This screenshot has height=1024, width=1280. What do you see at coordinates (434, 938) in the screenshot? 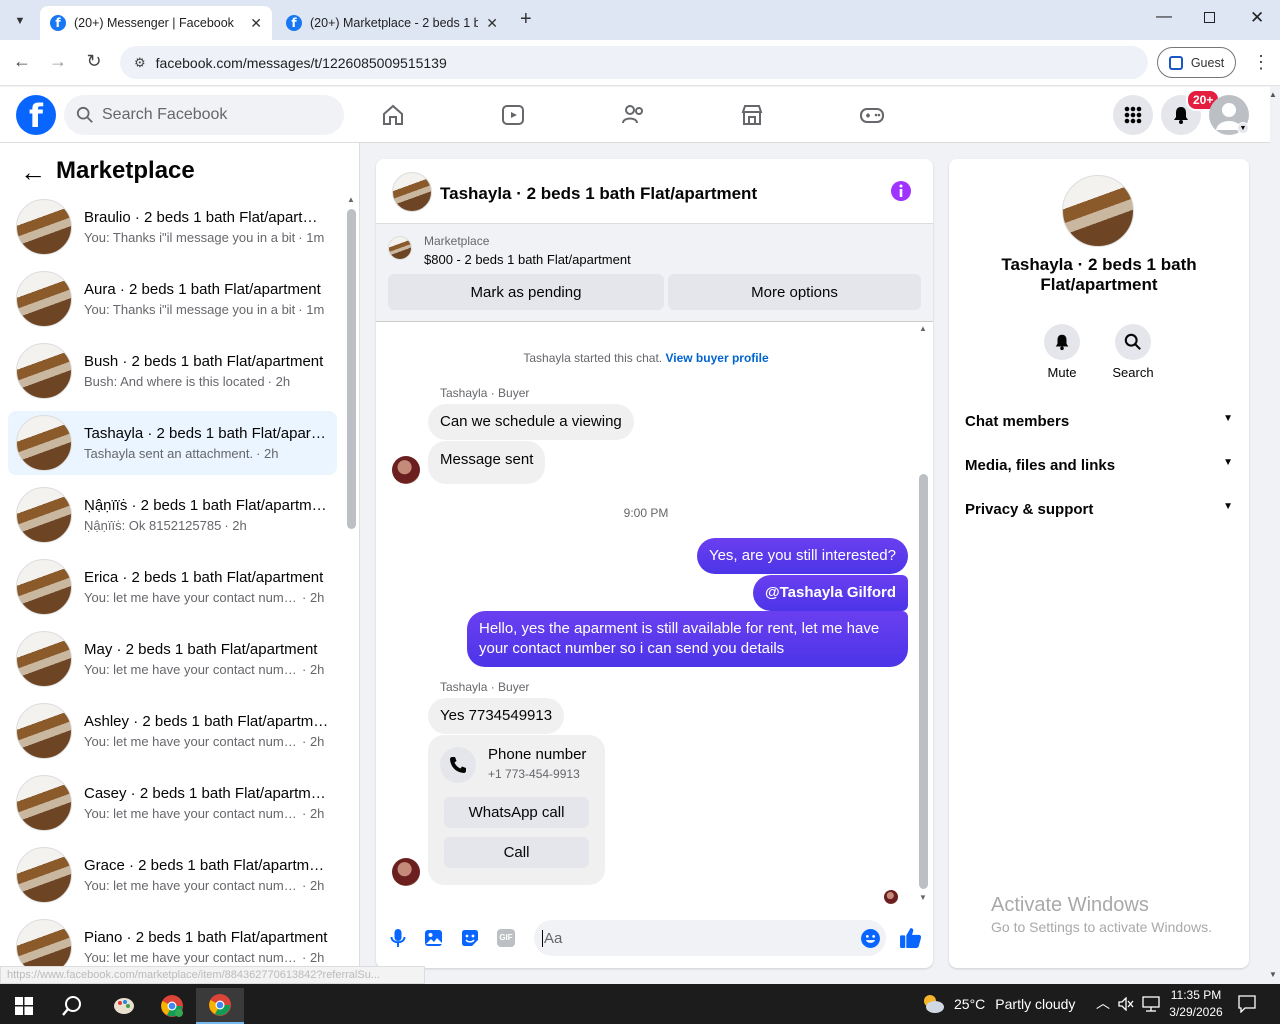
I see `photo-icon` at bounding box center [434, 938].